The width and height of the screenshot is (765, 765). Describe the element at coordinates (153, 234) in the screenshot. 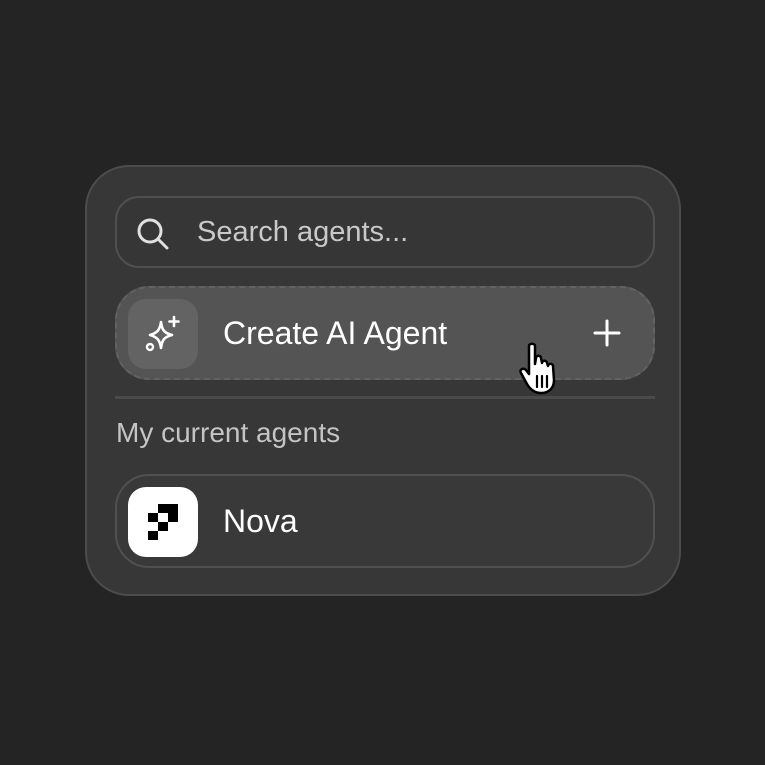

I see `search-icon` at that location.